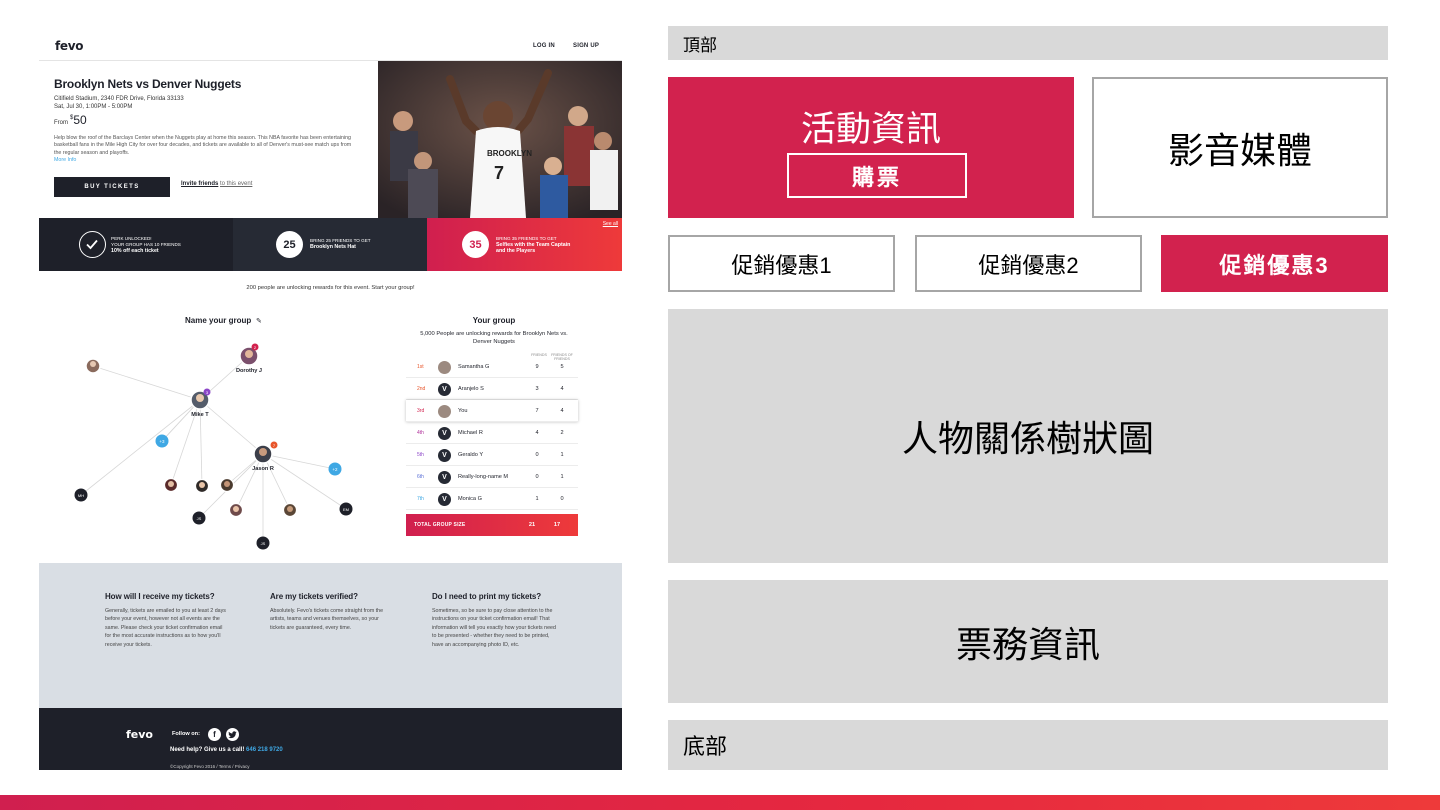 This screenshot has height=810, width=1440. I want to click on leaderboard-row: 5th V Geraldo Y 0 1, so click(492, 455).